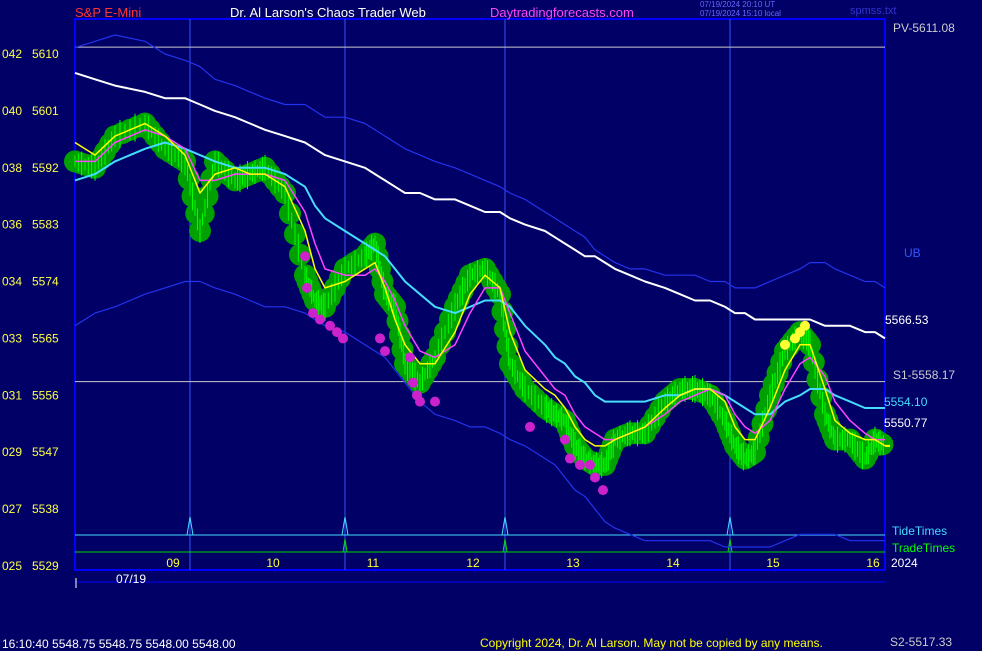 The width and height of the screenshot is (982, 651). I want to click on y-axis-tick-label: 5556, so click(45, 395).